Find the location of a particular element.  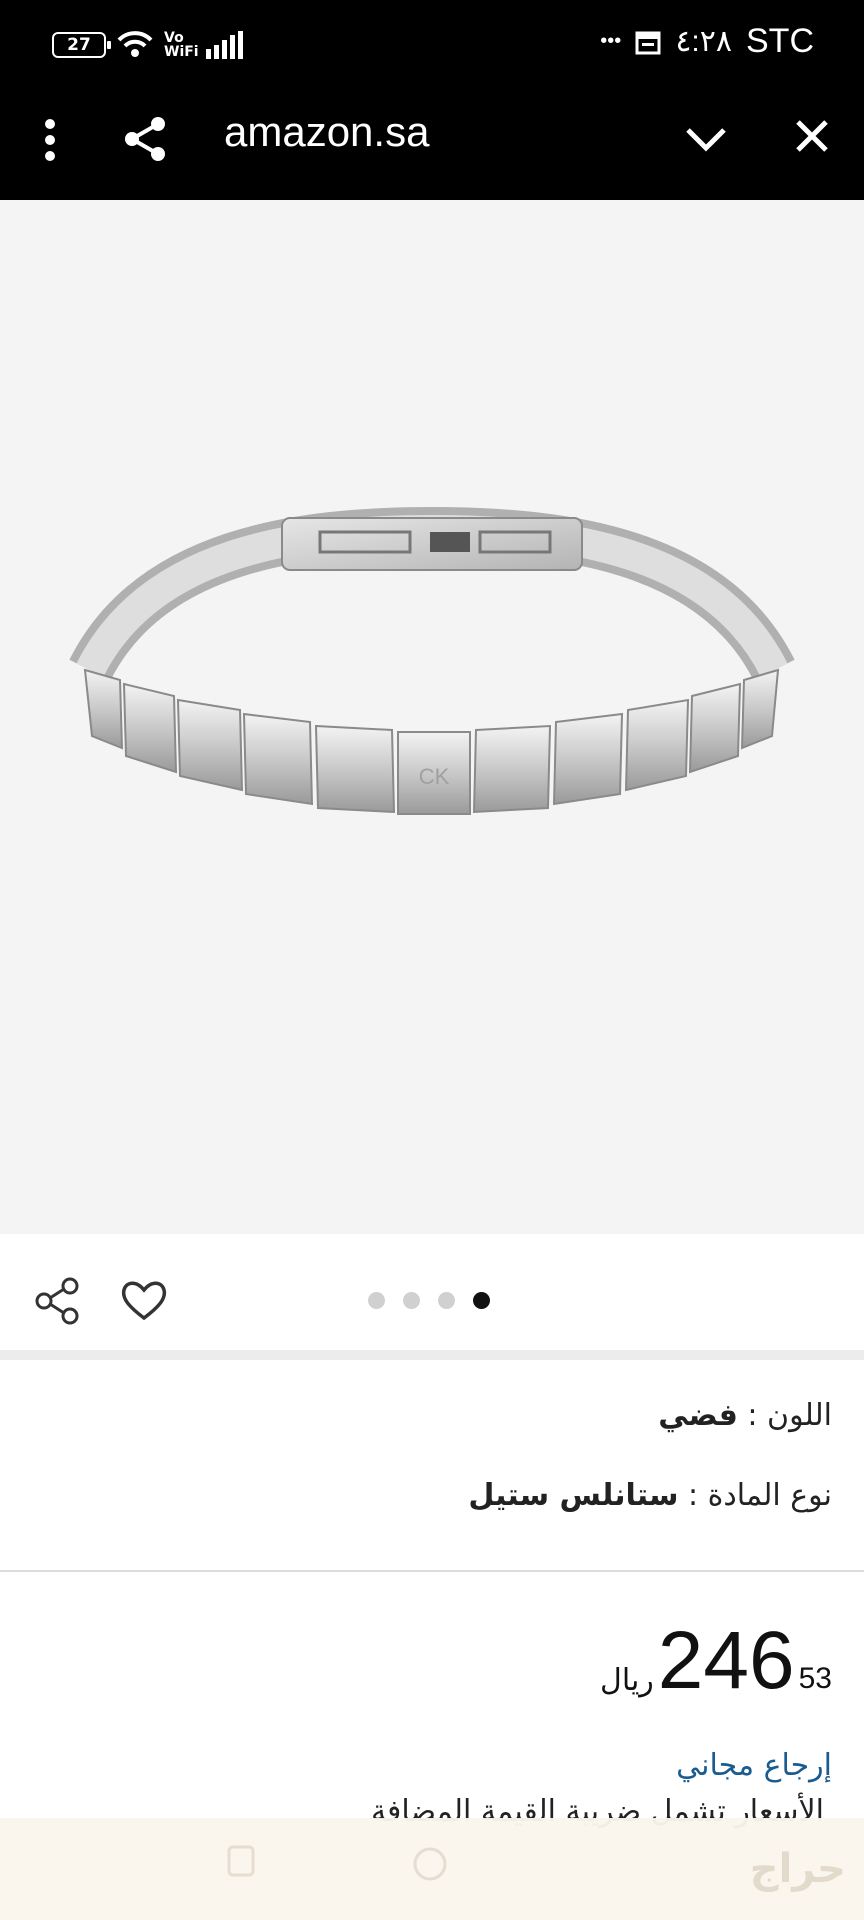

home-icon is located at coordinates (430, 1864).